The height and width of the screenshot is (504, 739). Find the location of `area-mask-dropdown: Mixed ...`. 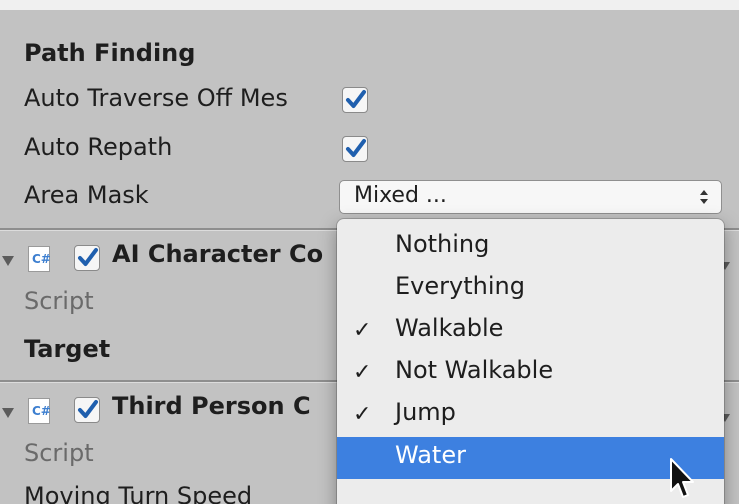

area-mask-dropdown: Mixed ... is located at coordinates (530, 197).